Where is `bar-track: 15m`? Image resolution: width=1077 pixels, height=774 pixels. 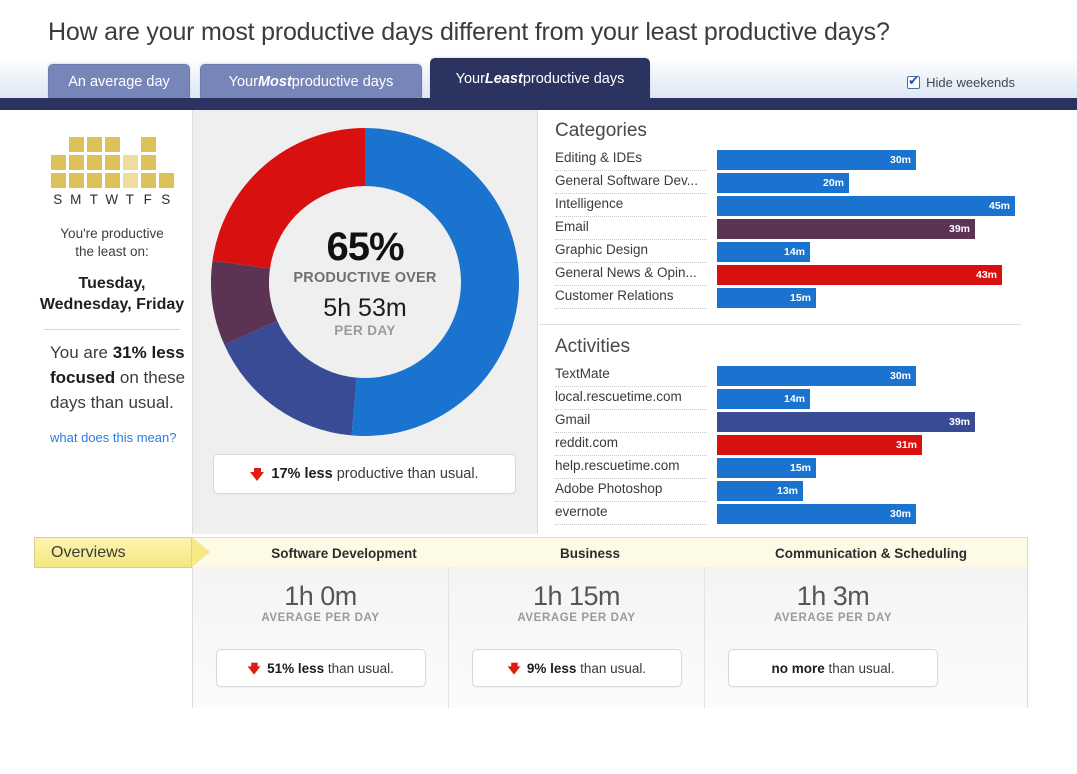 bar-track: 15m is located at coordinates (866, 298).